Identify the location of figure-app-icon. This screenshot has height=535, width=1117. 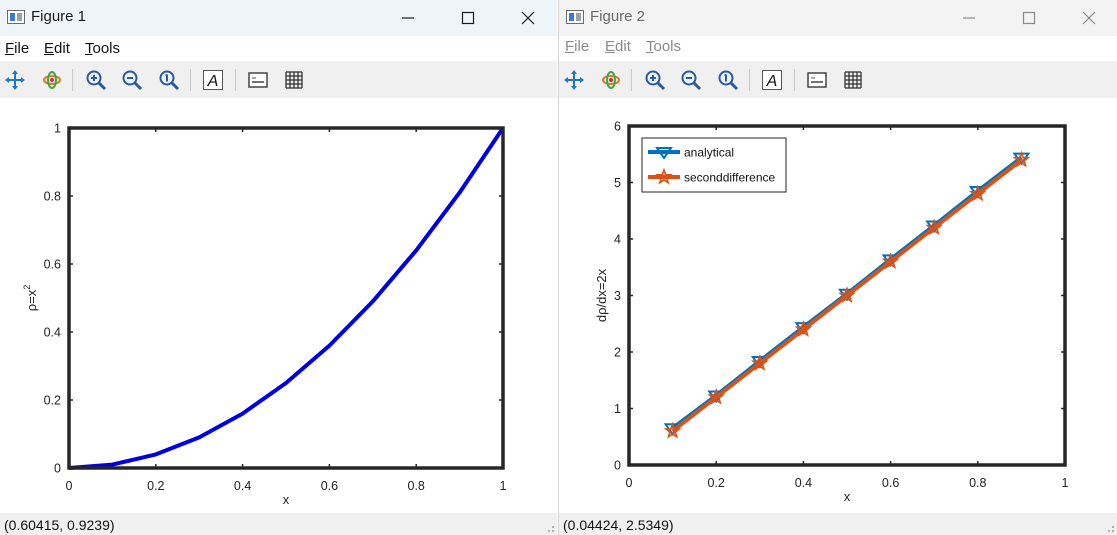
(575, 17).